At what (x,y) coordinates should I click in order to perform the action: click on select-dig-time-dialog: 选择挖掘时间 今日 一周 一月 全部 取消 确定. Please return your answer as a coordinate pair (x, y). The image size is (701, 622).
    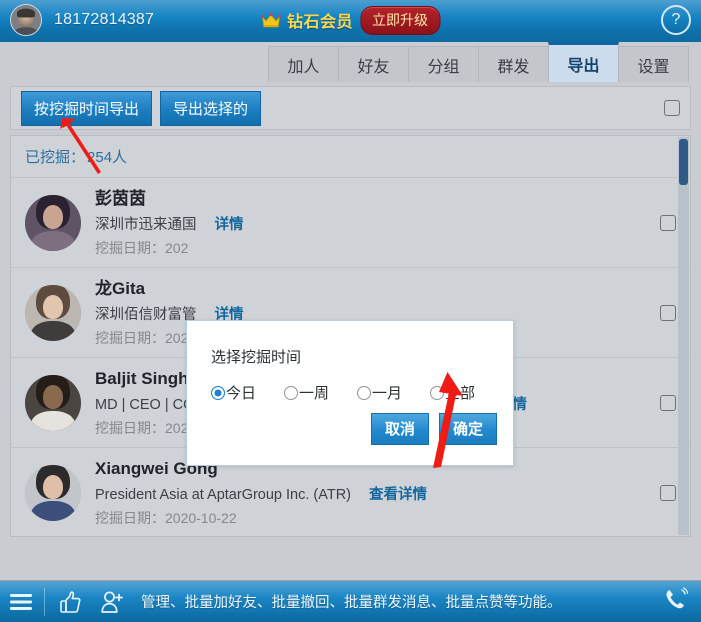
    Looking at the image, I should click on (350, 393).